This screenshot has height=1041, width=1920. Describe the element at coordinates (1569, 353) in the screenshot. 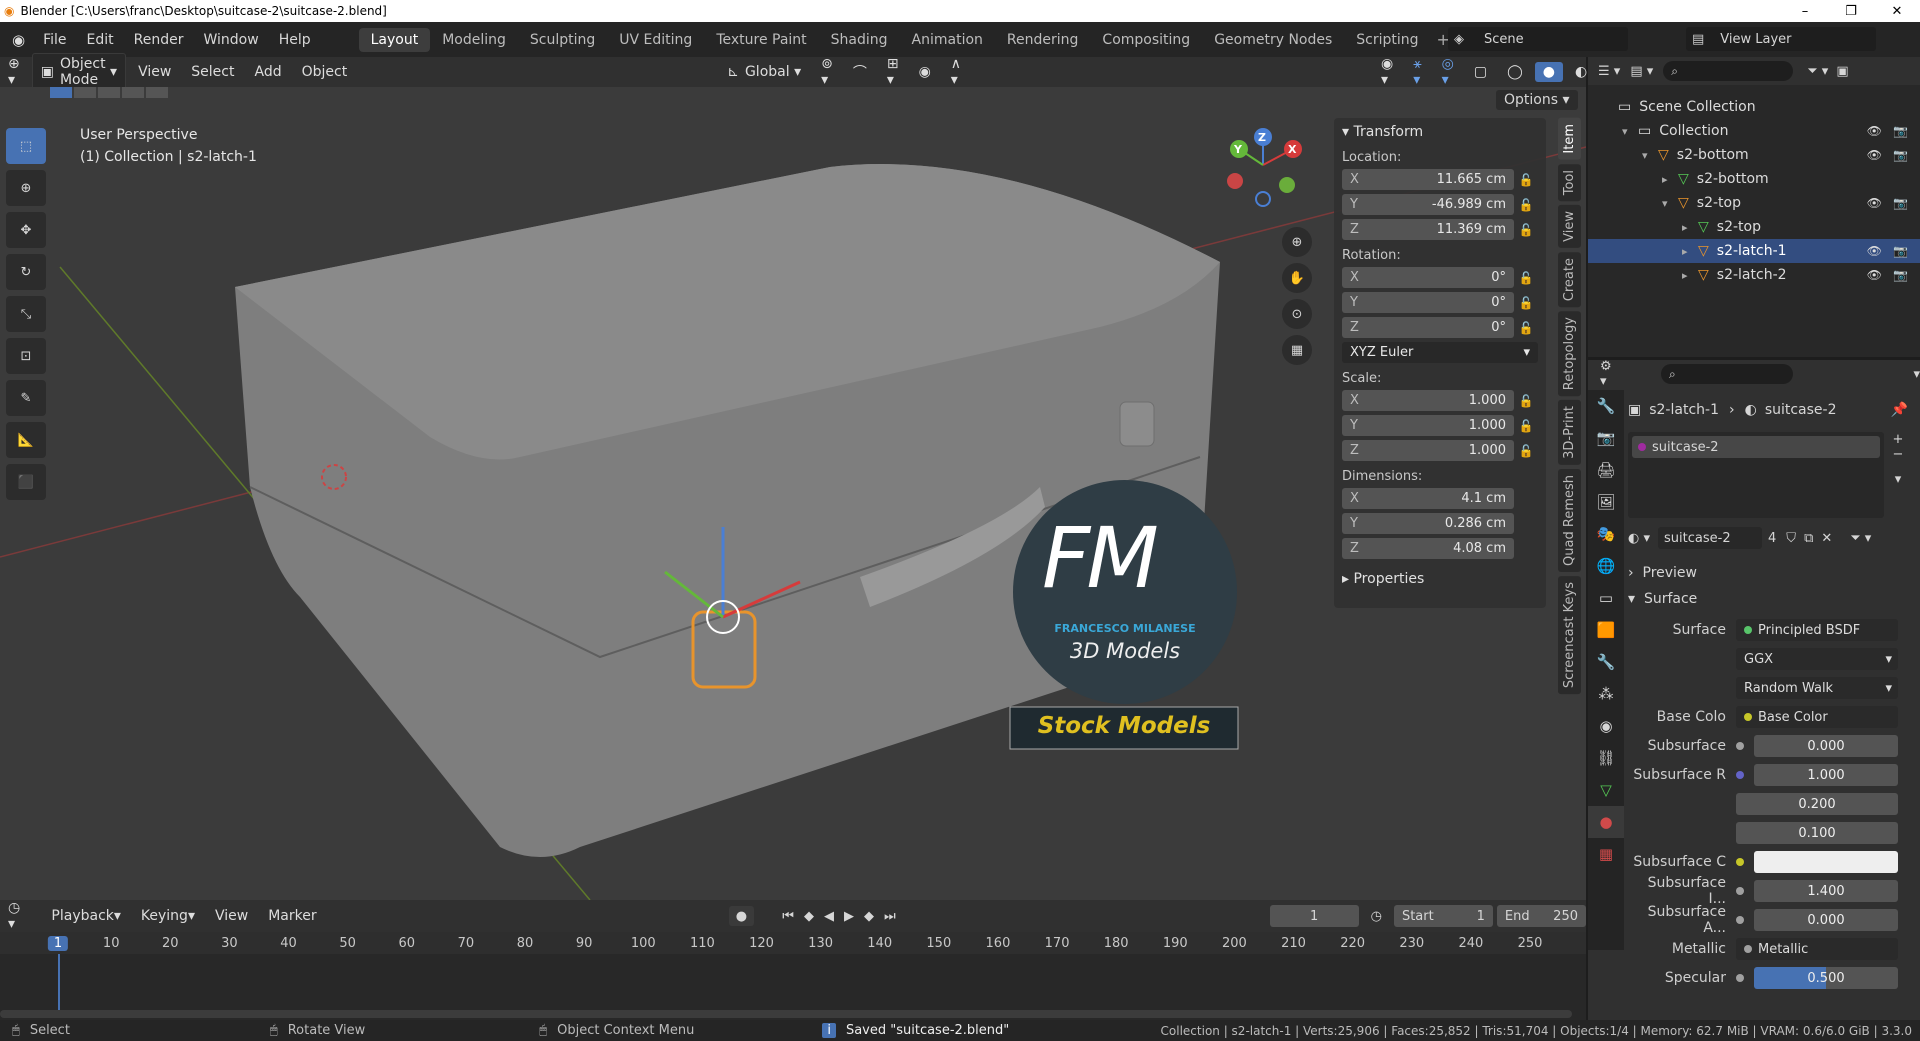

I see `sidebar-tab-retopology: Retopology` at that location.